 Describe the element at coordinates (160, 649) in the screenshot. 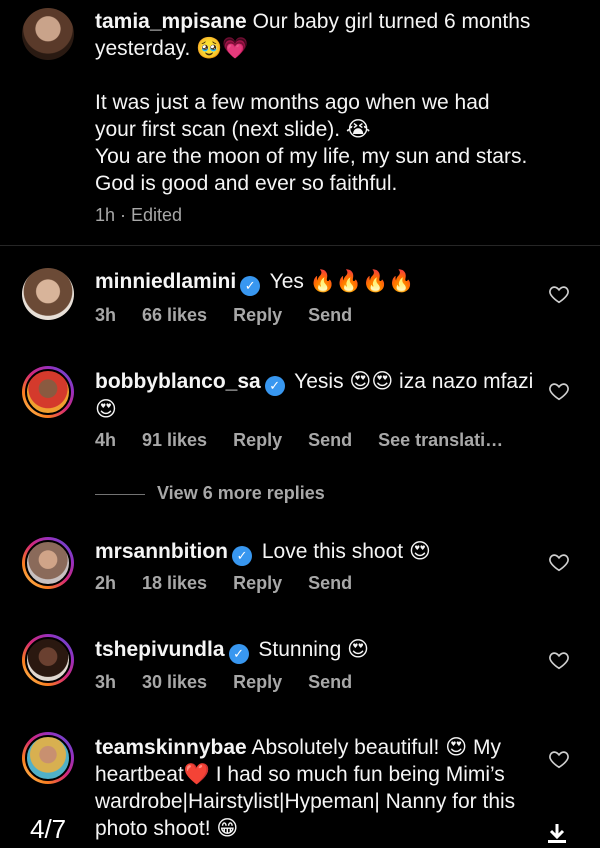

I see `comment-username: tshepivundla` at that location.